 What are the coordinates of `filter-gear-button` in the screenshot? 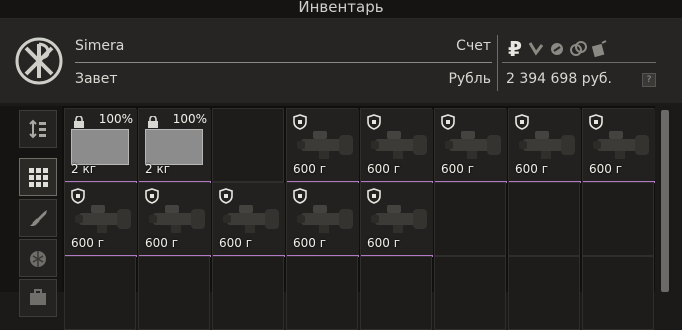 It's located at (38, 298).